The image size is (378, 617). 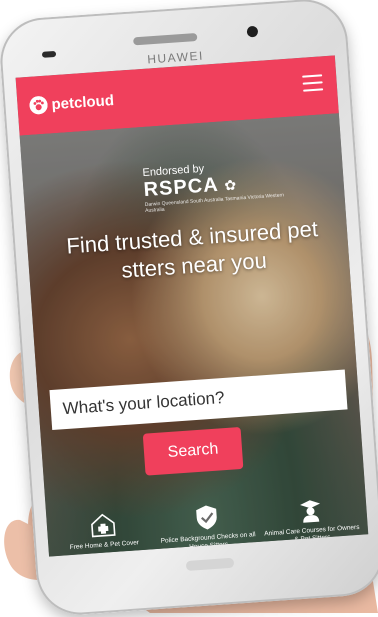 I want to click on logo: petcloud, so click(x=71, y=103).